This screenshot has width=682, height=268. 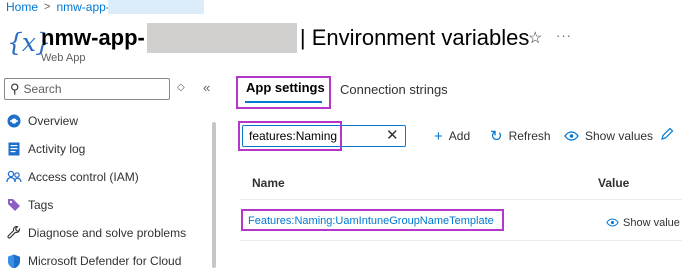 I want to click on show-values-button: Show values, so click(x=608, y=136).